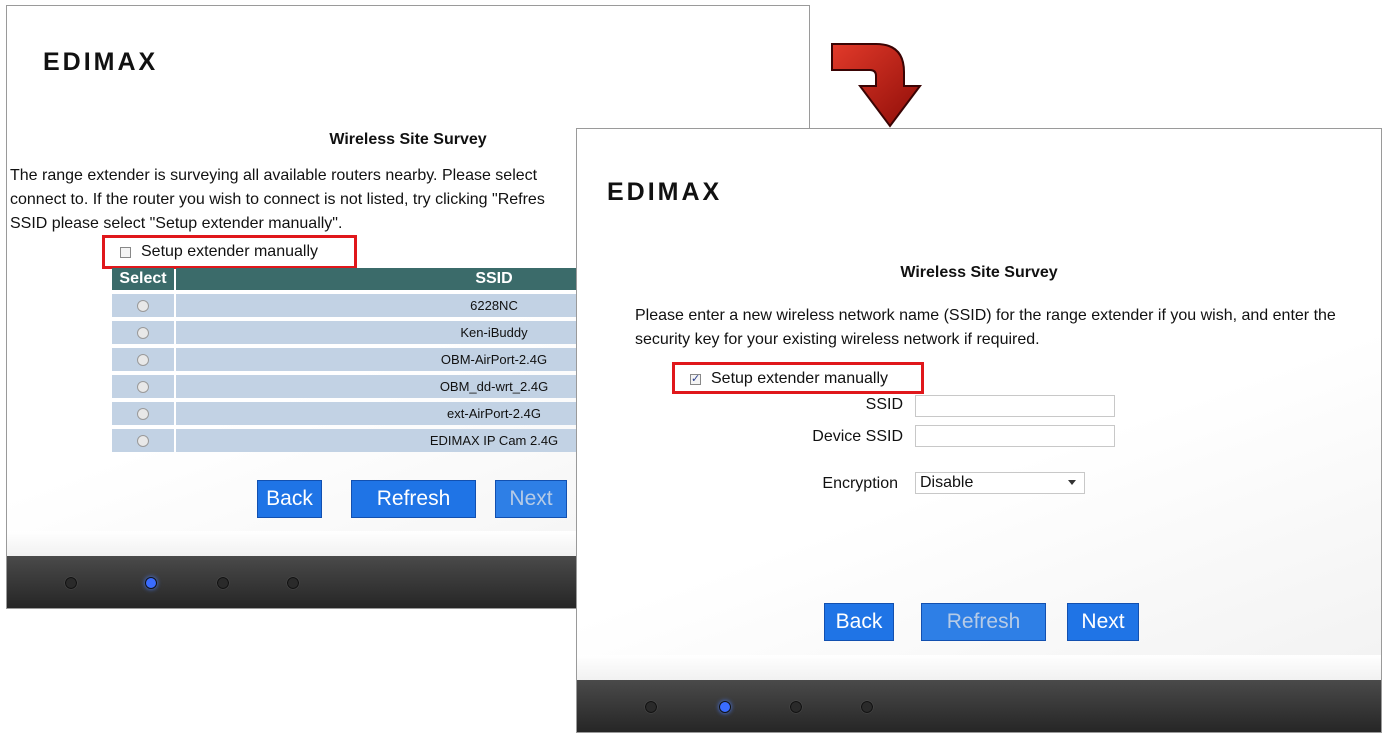 The width and height of the screenshot is (1384, 733). Describe the element at coordinates (1000, 483) in the screenshot. I see `encryption-select: Disable` at that location.